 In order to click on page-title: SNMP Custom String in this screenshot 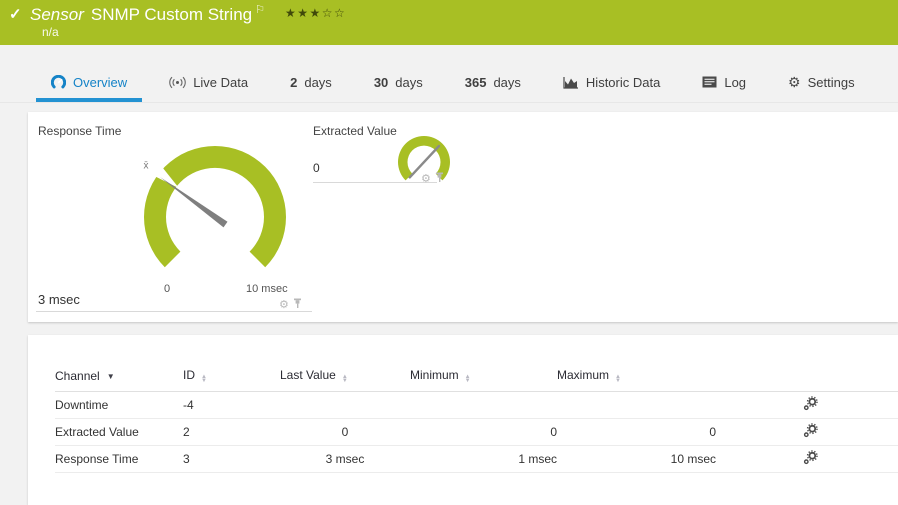, I will do `click(171, 14)`.